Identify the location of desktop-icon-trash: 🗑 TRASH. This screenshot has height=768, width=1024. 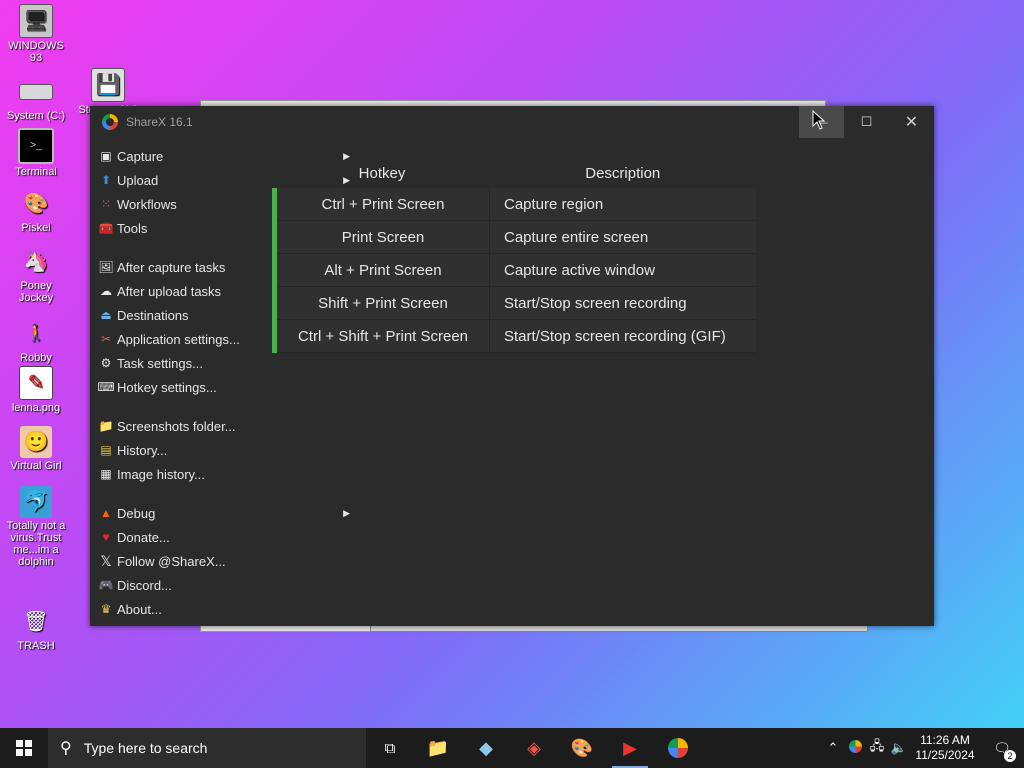
(36, 629).